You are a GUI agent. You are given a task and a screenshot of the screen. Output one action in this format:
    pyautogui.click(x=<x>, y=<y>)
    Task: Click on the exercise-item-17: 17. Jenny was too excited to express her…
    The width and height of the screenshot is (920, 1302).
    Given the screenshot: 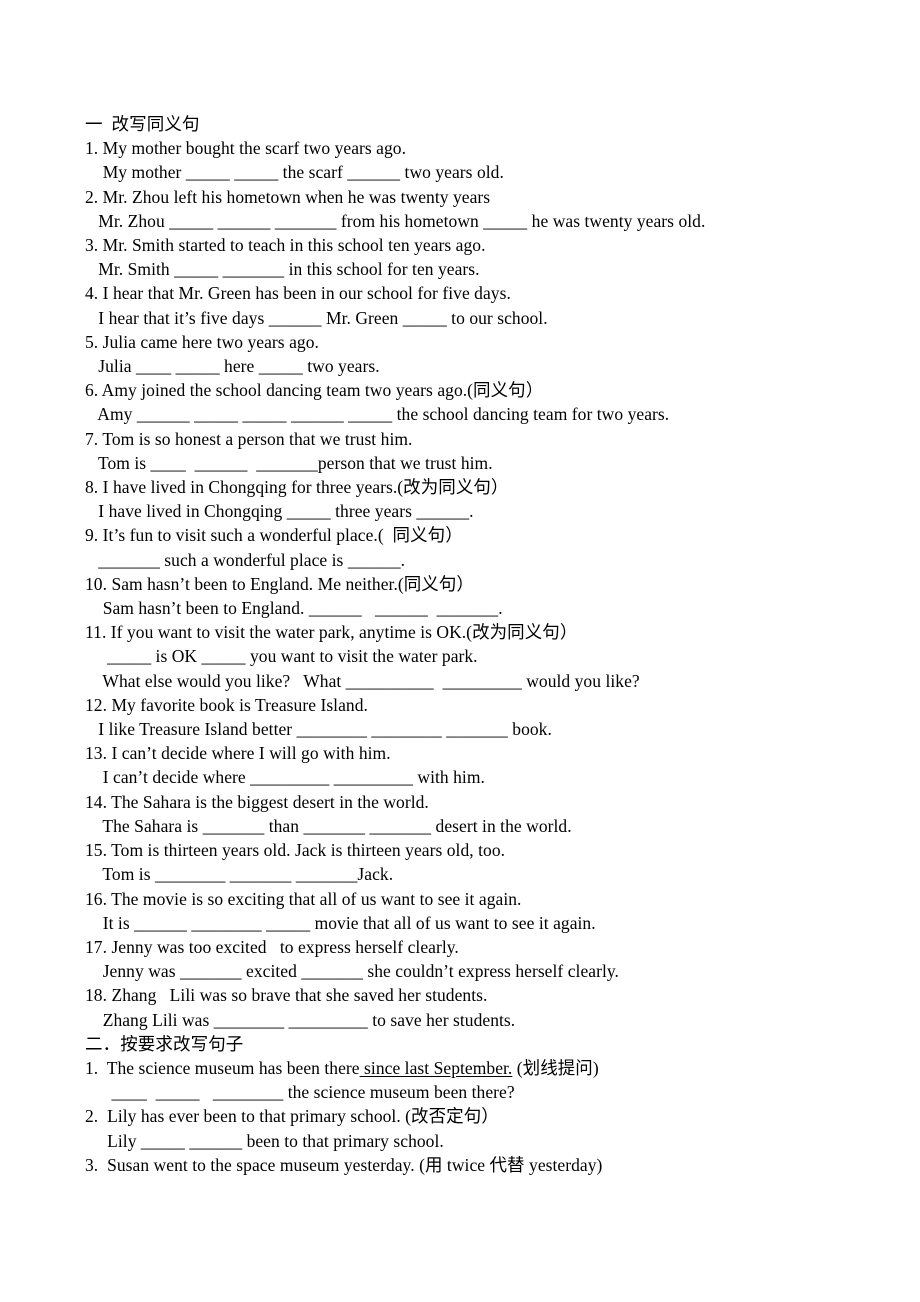 What is the action you would take?
    pyautogui.click(x=472, y=959)
    